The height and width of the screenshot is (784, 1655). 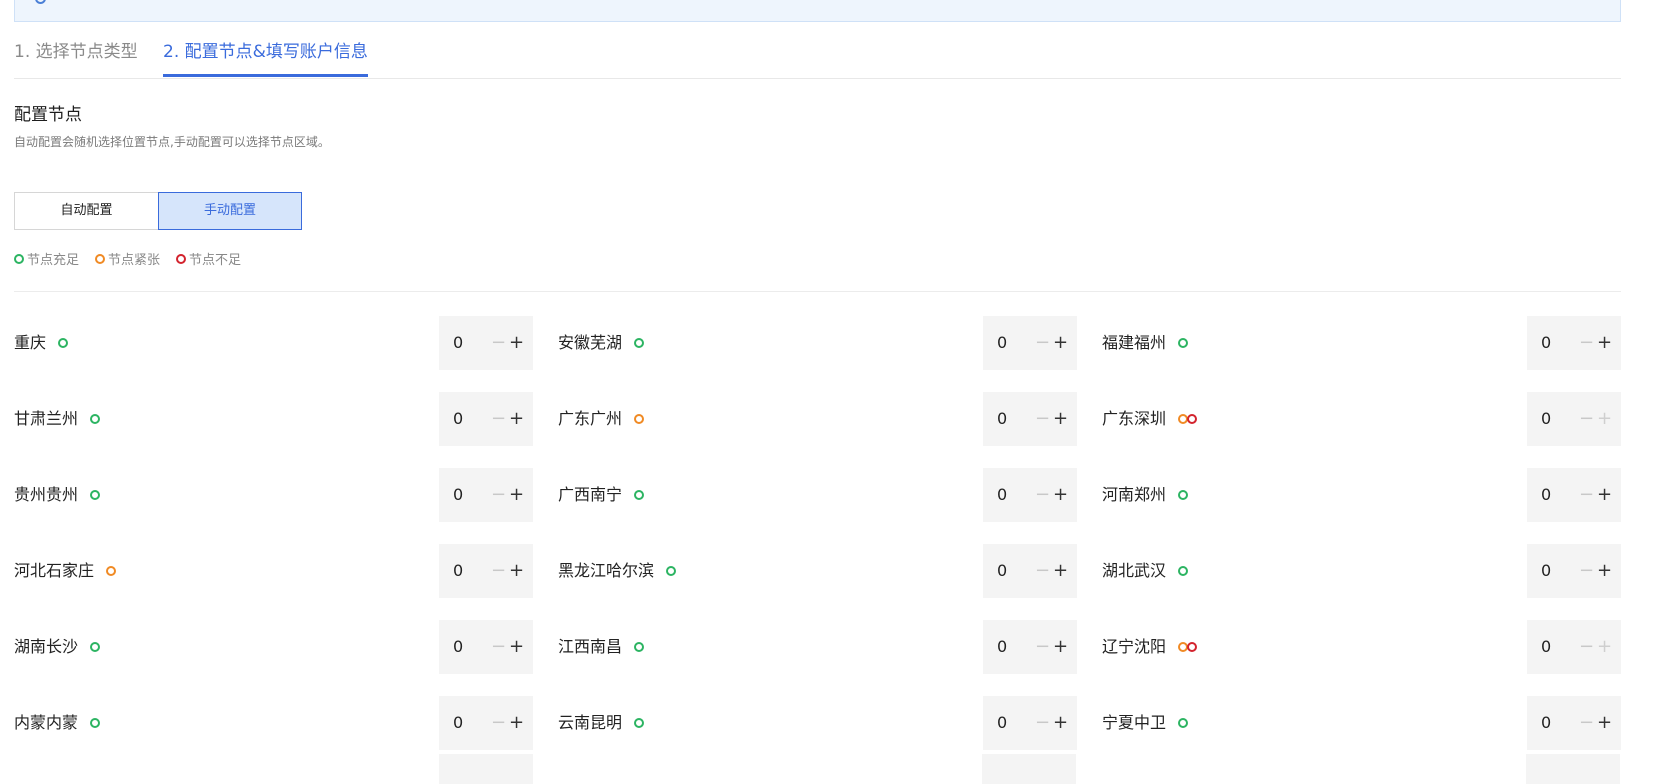 What do you see at coordinates (53, 260) in the screenshot?
I see `legend-label: 节点充足` at bounding box center [53, 260].